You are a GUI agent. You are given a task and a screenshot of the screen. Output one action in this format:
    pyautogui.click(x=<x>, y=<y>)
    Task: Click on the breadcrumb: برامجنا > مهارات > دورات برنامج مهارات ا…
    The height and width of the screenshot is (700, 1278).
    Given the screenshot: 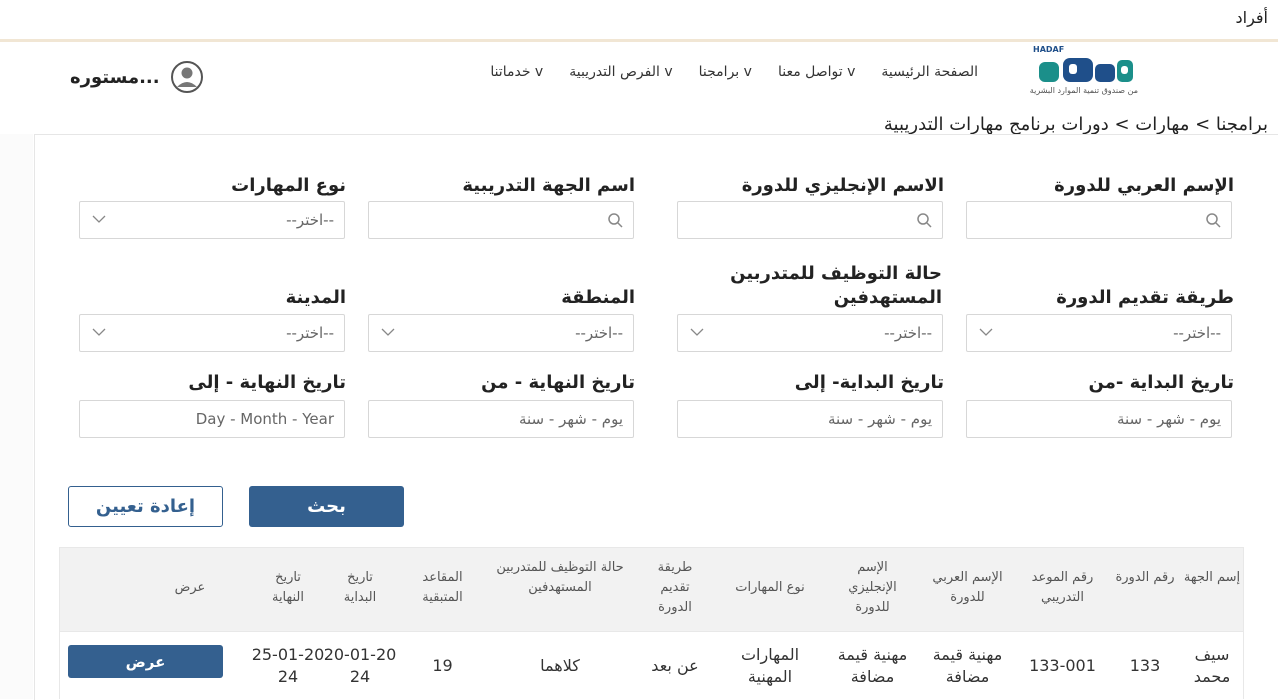 What is the action you would take?
    pyautogui.click(x=1075, y=124)
    